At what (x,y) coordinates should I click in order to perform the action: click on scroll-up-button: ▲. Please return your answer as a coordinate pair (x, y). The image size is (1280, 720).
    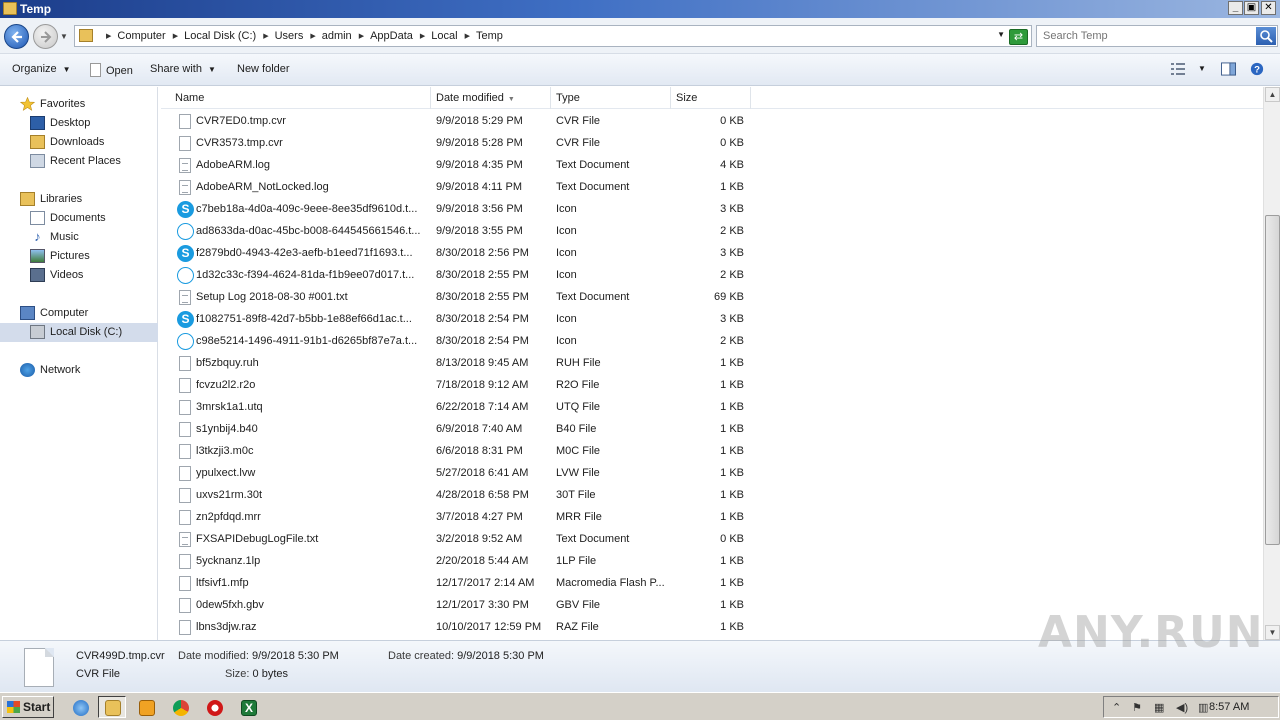
    Looking at the image, I should click on (1272, 94).